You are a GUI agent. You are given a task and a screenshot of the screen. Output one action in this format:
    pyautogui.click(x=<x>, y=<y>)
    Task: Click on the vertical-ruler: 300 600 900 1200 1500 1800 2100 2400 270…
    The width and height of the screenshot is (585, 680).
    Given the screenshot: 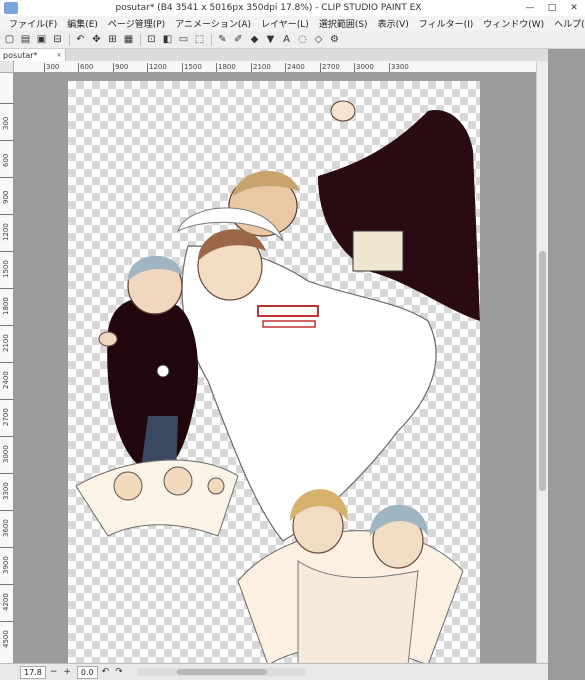 What is the action you would take?
    pyautogui.click(x=7, y=368)
    